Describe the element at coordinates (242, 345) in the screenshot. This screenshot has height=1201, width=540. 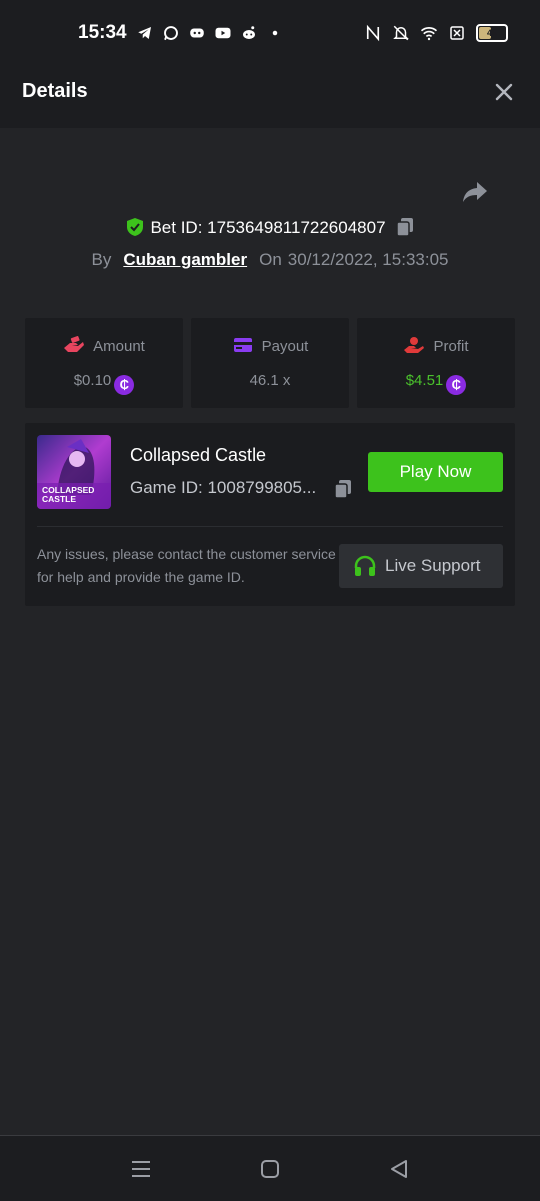
I see `card-icon` at that location.